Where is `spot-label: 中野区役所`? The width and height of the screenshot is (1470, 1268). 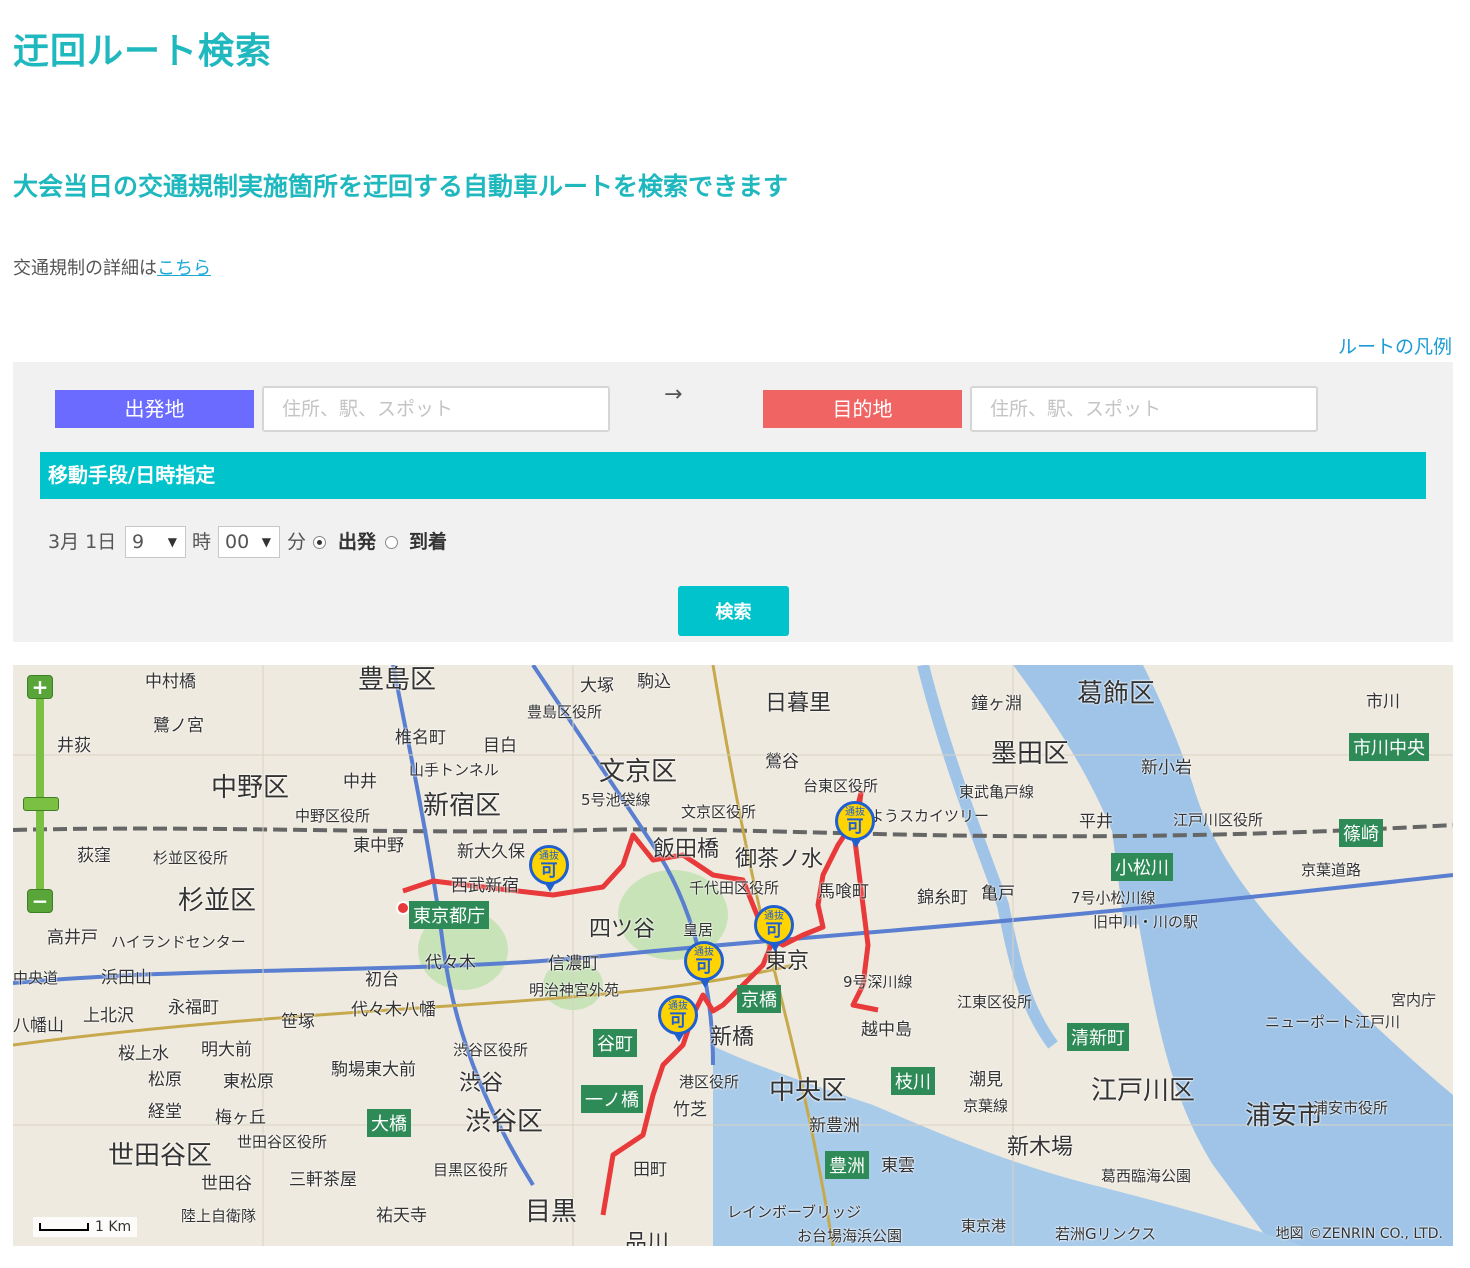
spot-label: 中野区役所 is located at coordinates (333, 816).